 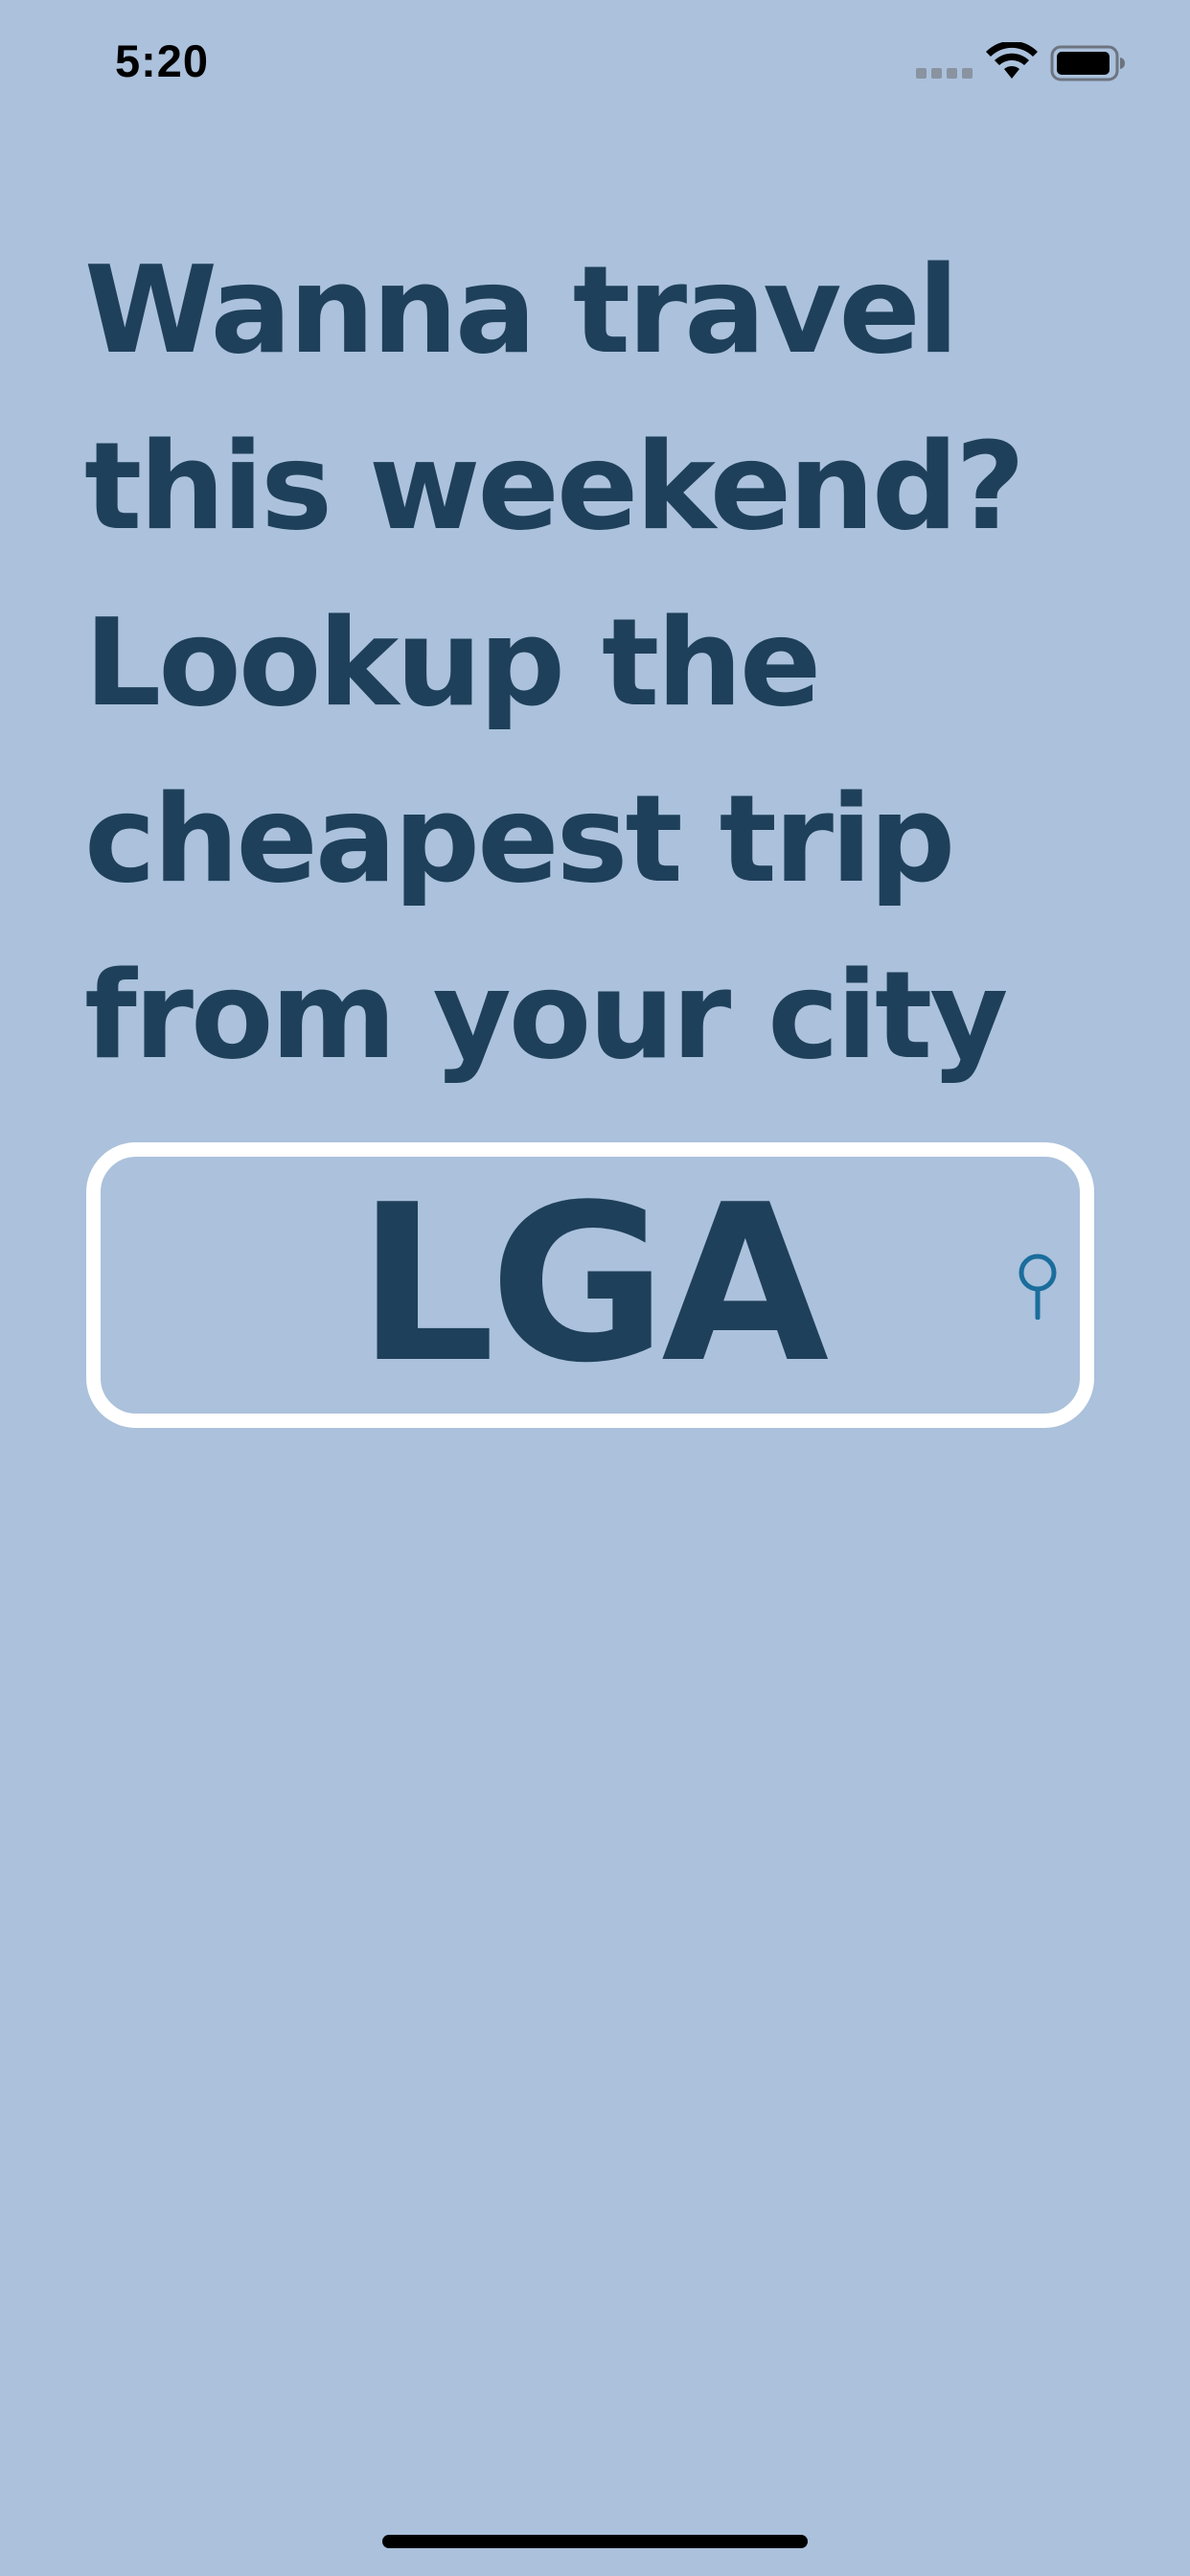 What do you see at coordinates (452, 662) in the screenshot?
I see `headline-line: Lookup the` at bounding box center [452, 662].